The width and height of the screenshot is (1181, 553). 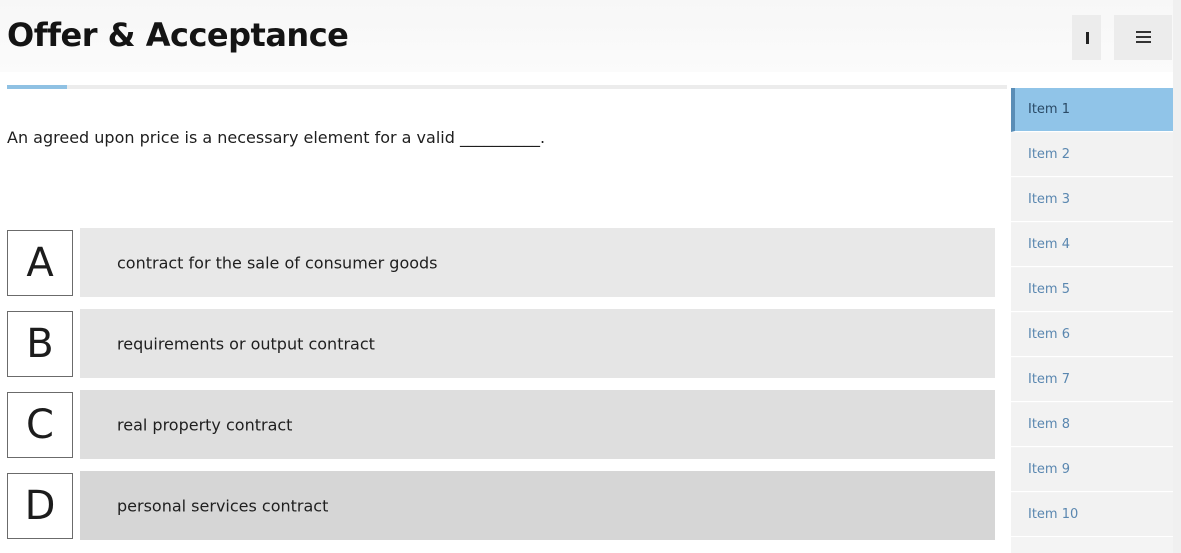 I want to click on answer-option-c: C real property contract, so click(x=501, y=424).